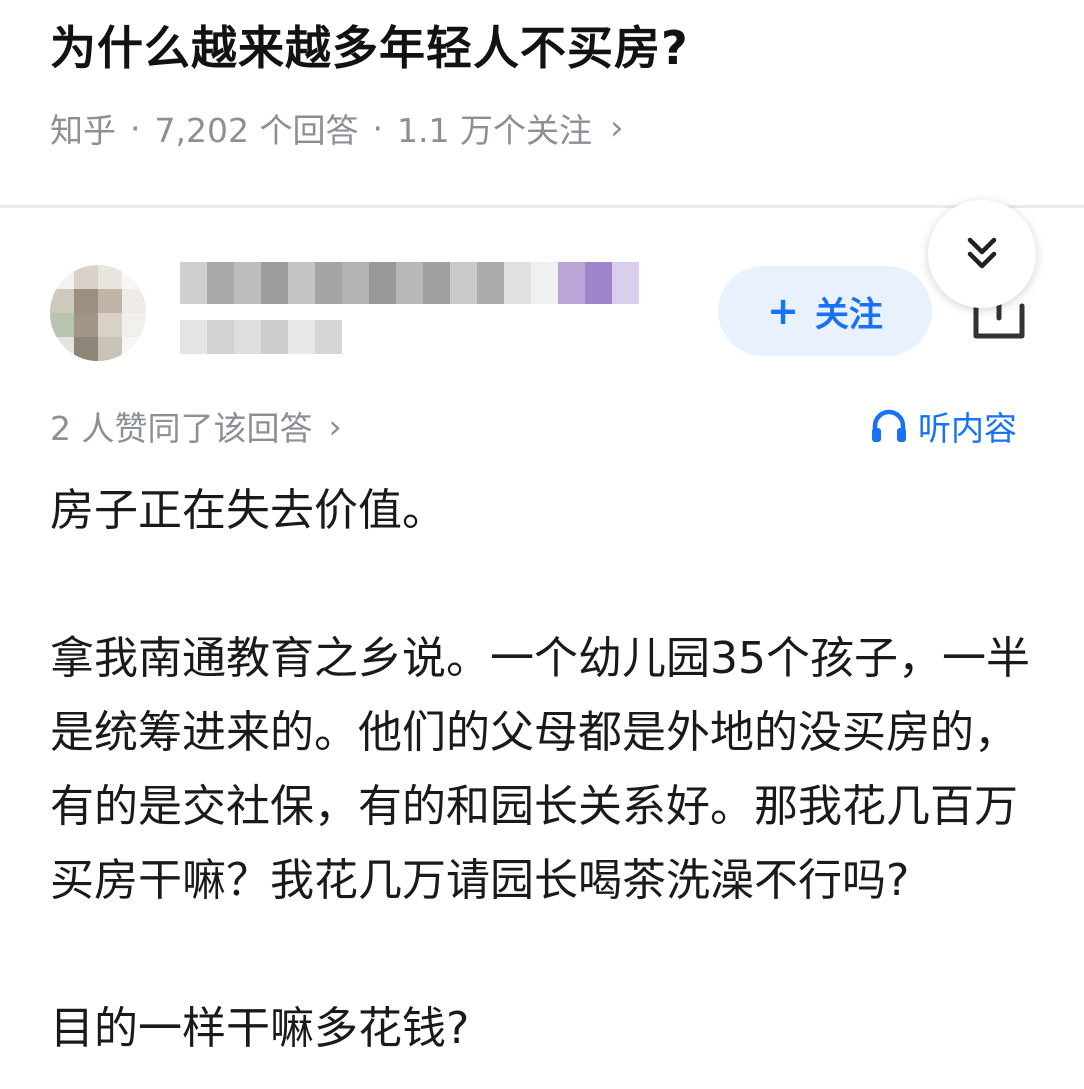 Image resolution: width=1084 pixels, height=1089 pixels. I want to click on listen-label: 听内容, so click(967, 428).